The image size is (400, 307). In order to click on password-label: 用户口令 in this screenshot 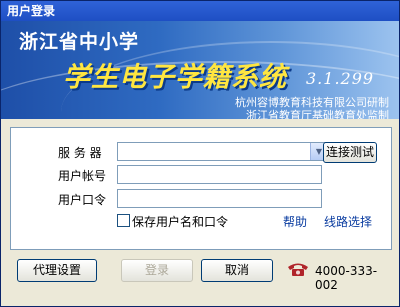, I will do `click(82, 200)`.